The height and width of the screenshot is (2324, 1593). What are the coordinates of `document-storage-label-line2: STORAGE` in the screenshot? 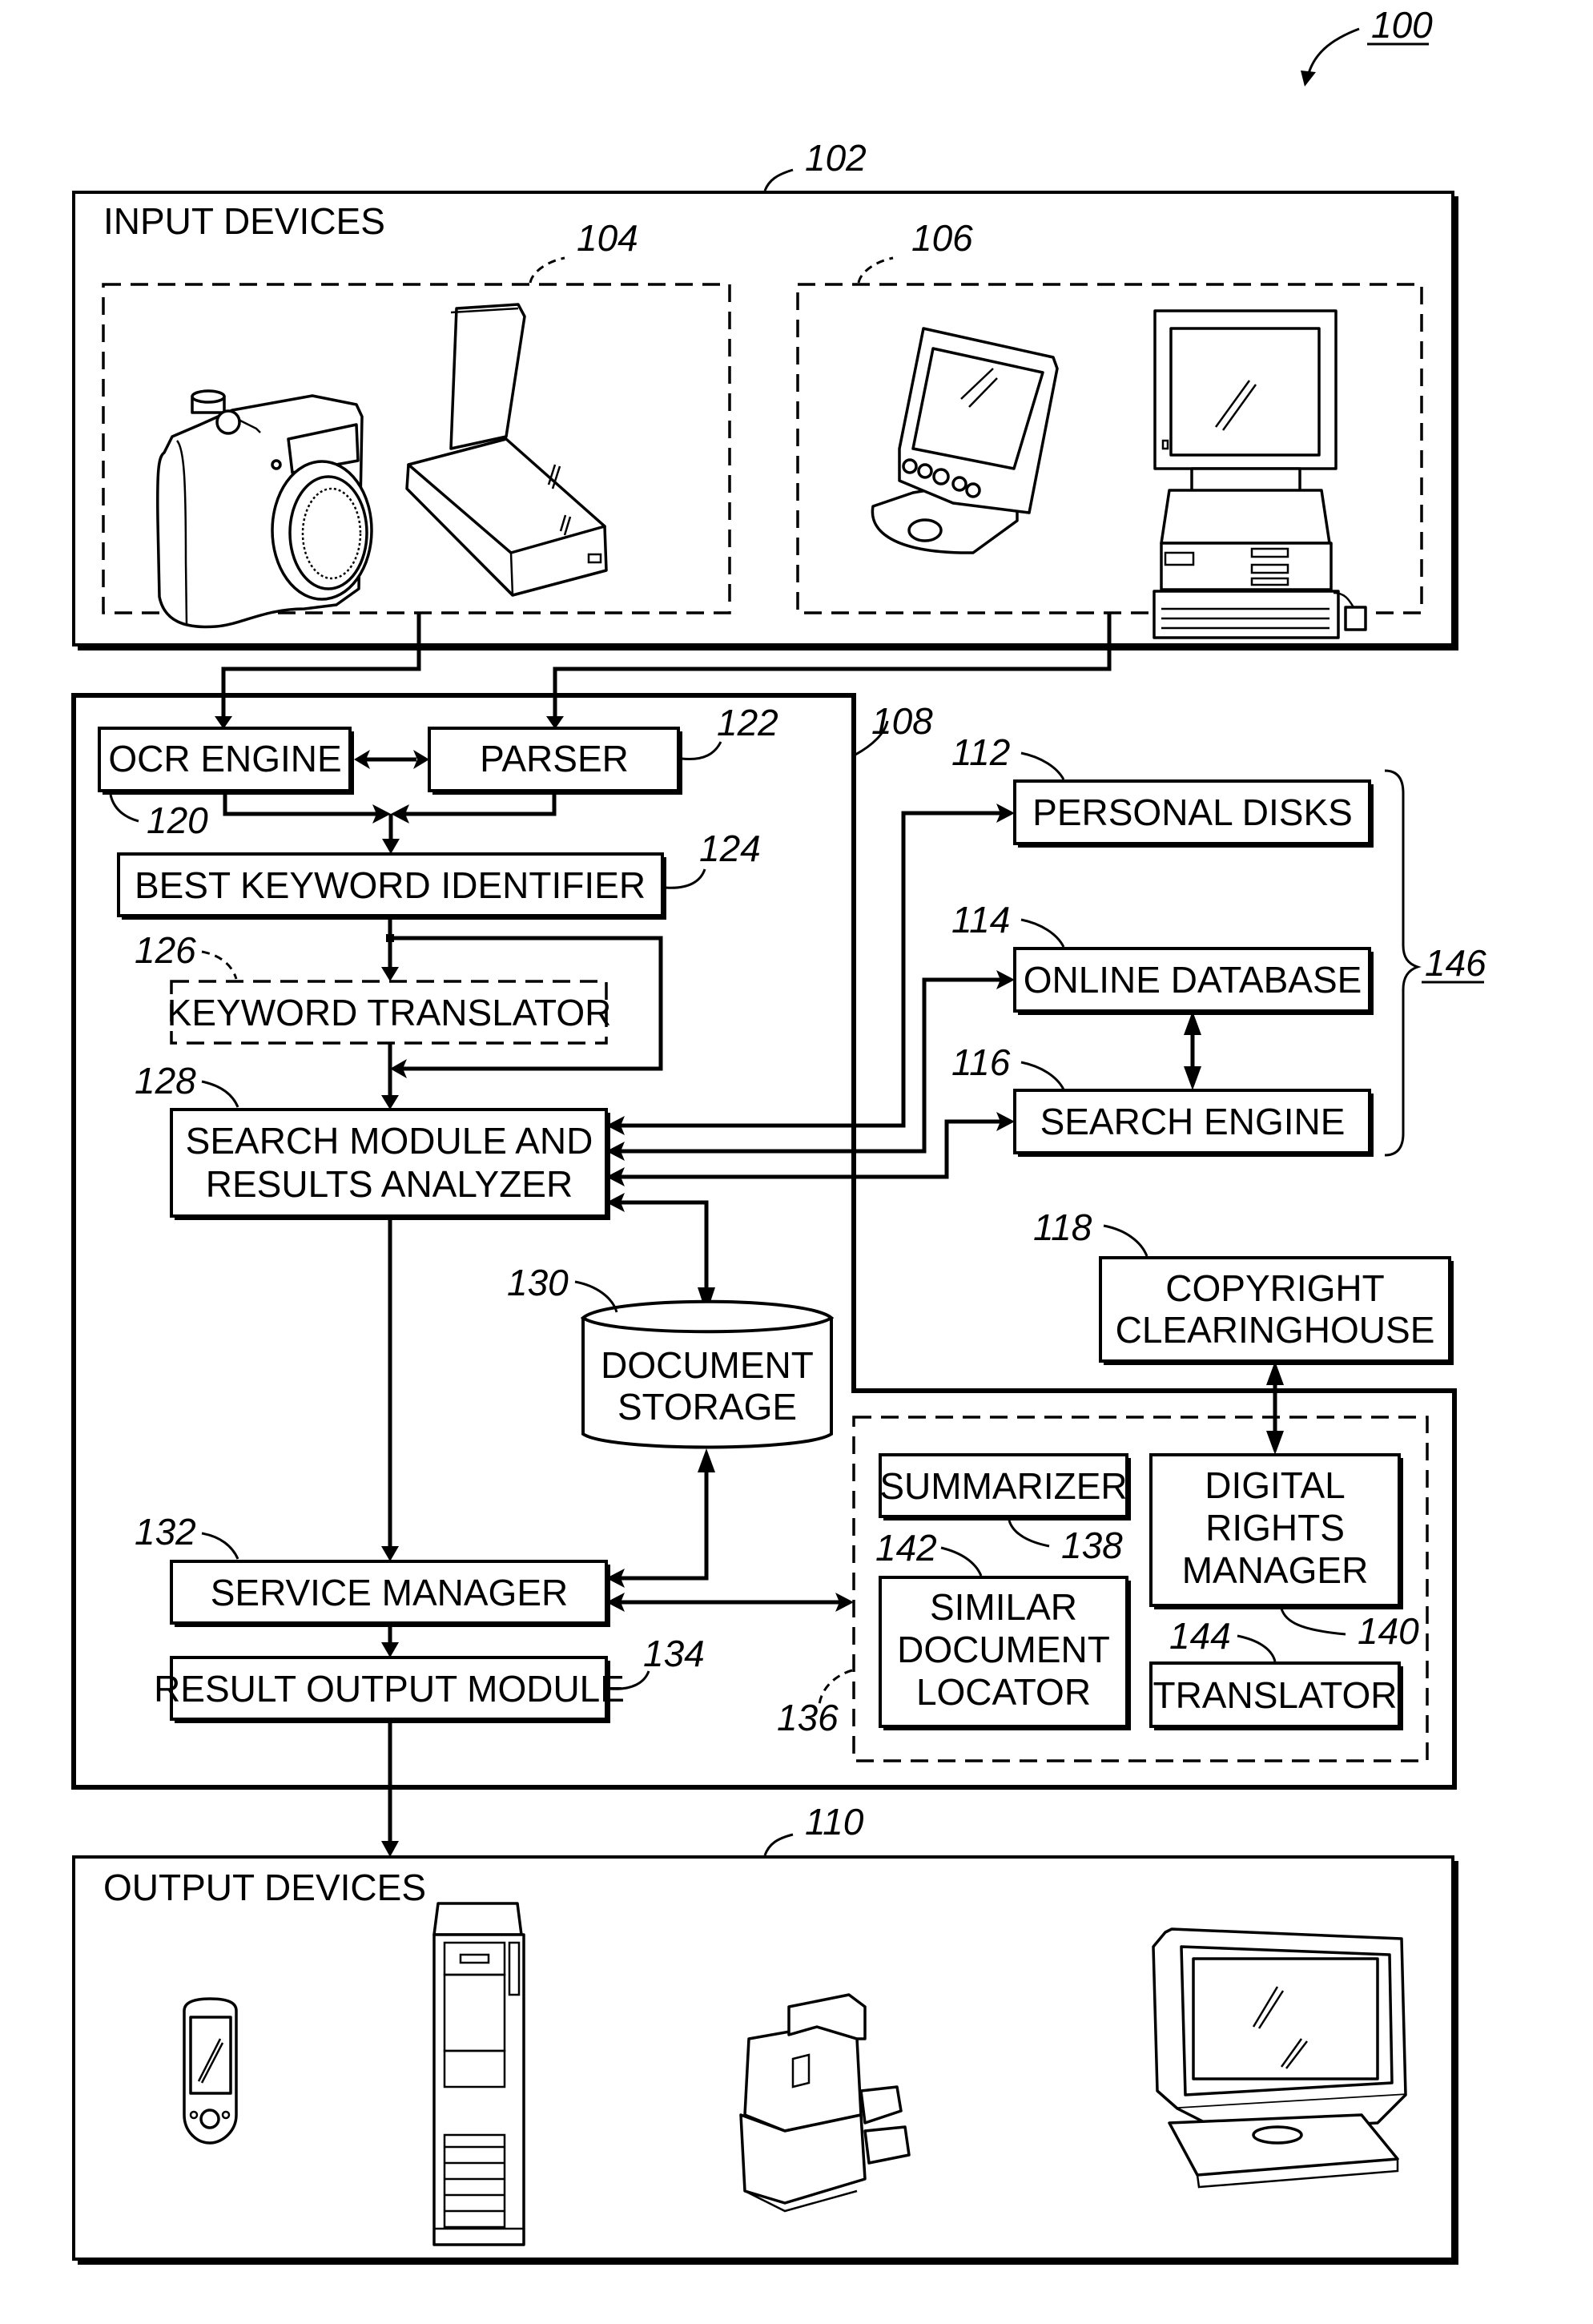 It's located at (707, 1407).